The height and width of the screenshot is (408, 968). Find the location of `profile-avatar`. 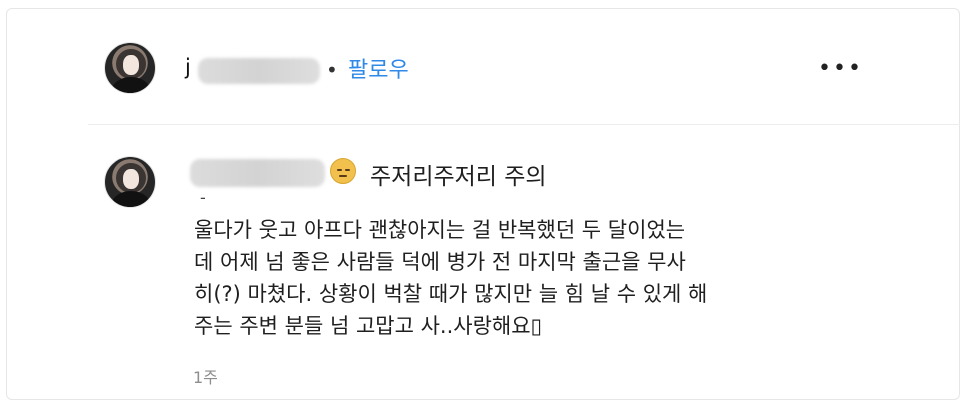

profile-avatar is located at coordinates (130, 68).